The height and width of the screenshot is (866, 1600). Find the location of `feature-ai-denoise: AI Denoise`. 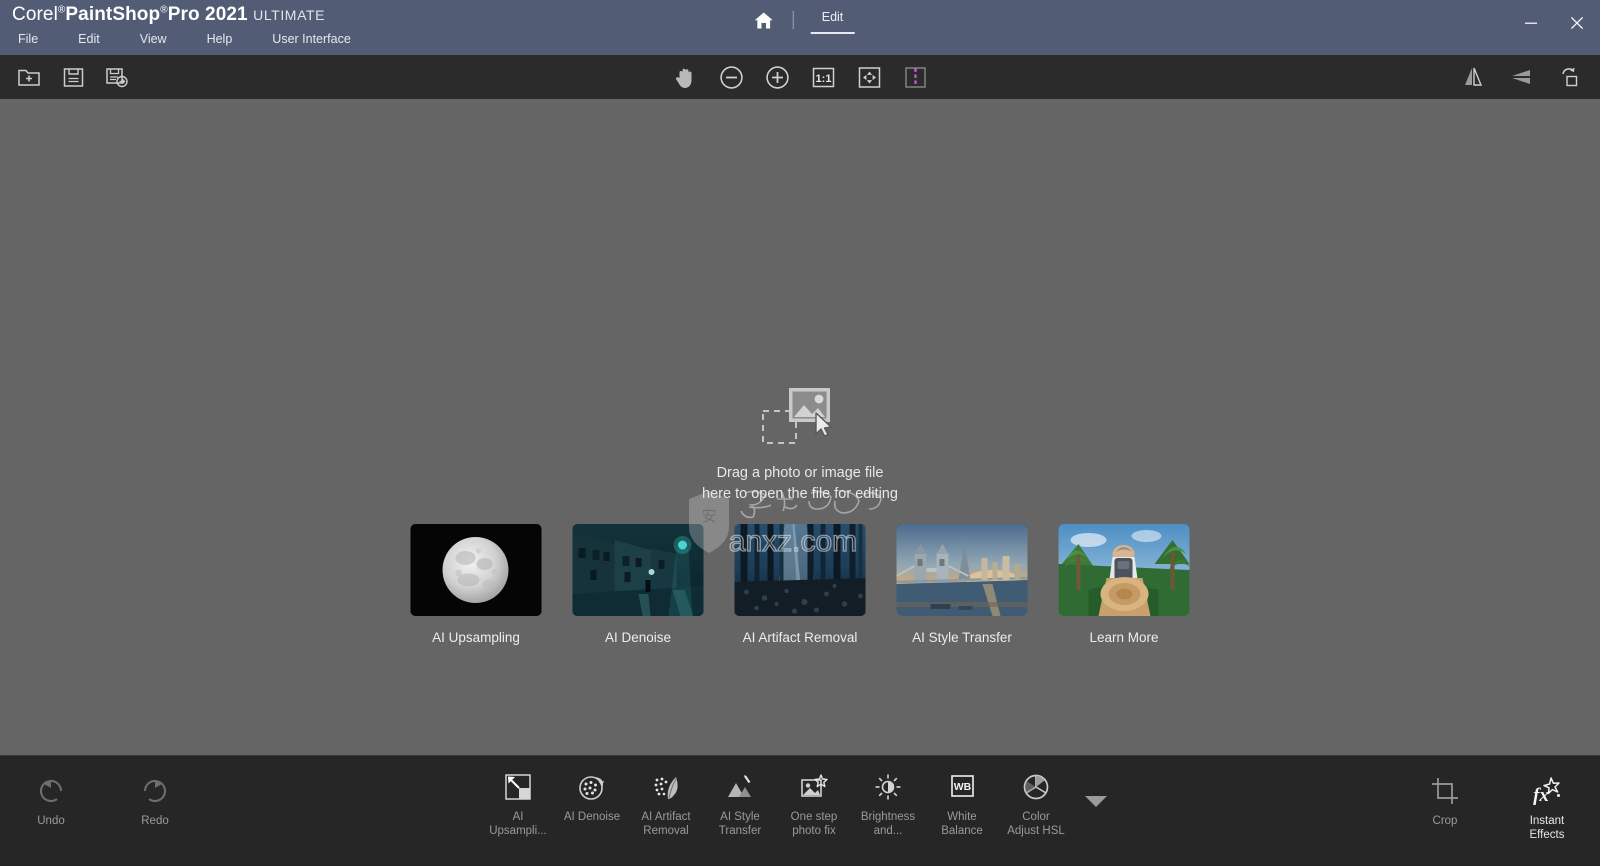

feature-ai-denoise: AI Denoise is located at coordinates (638, 584).